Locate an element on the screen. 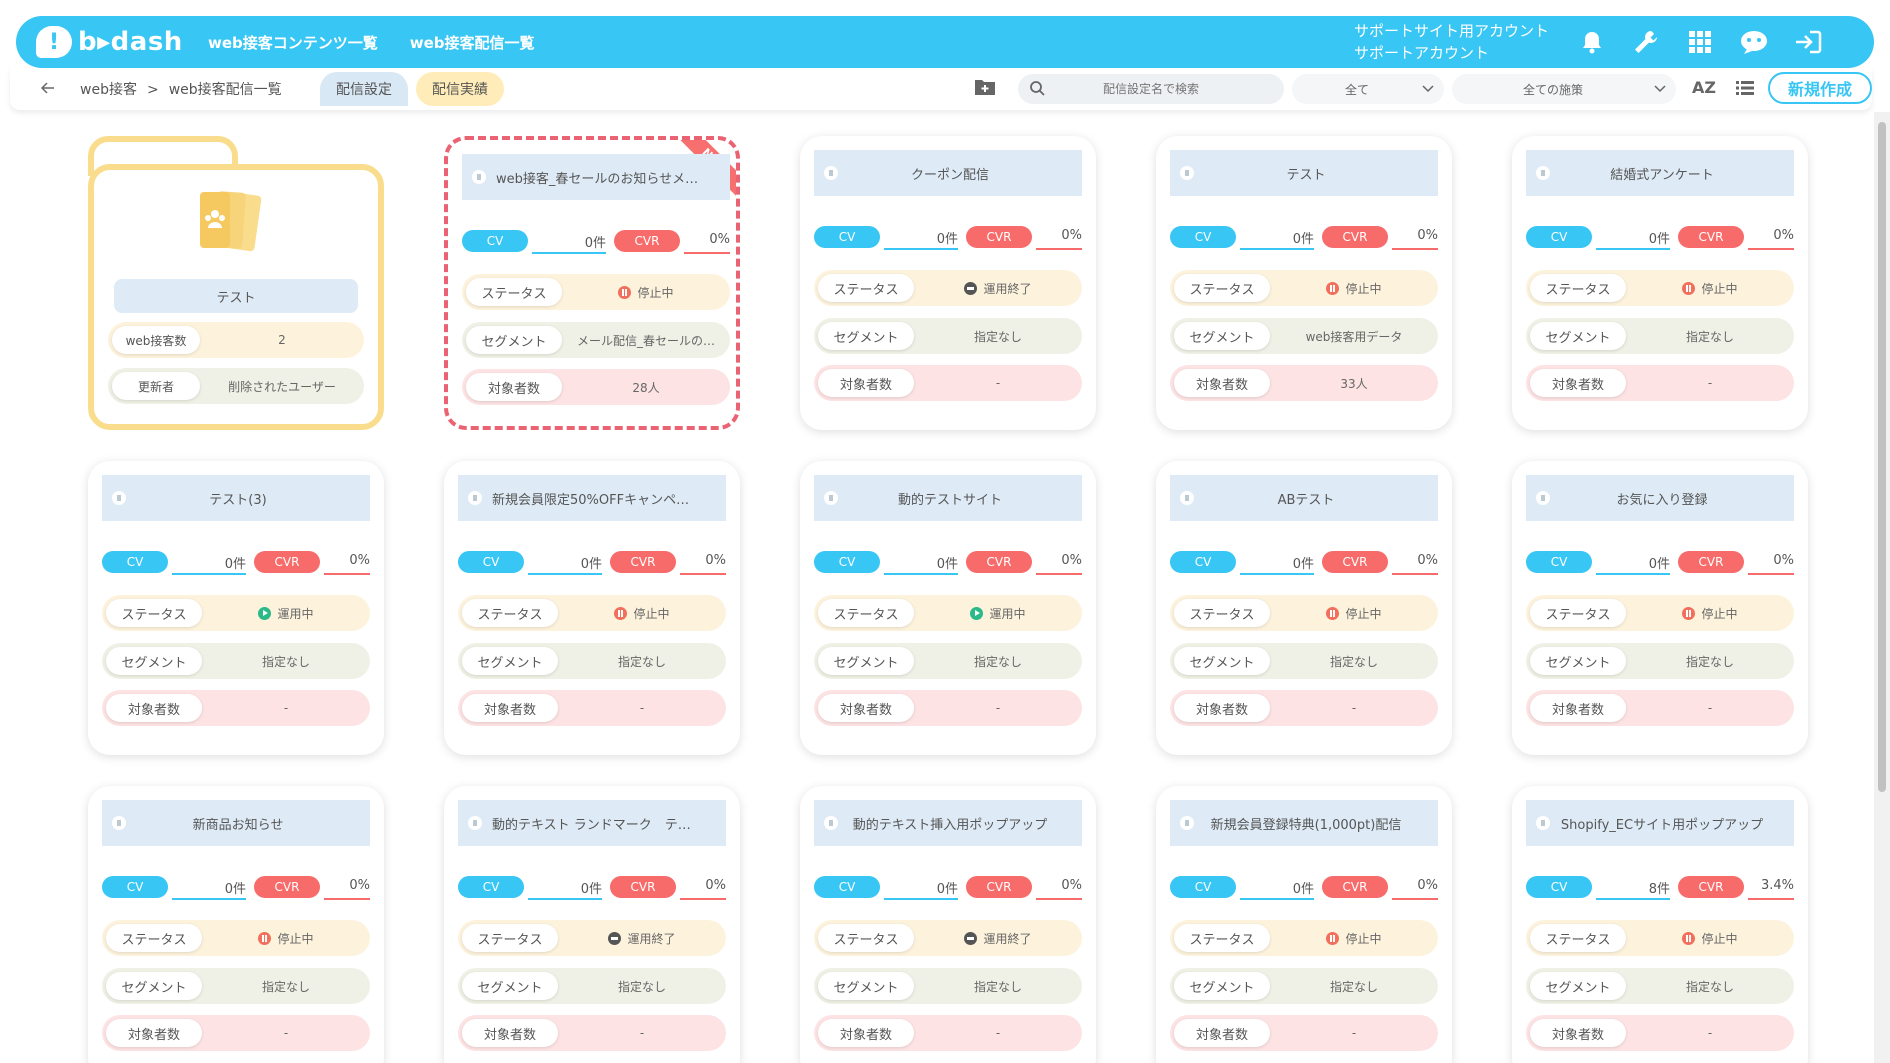 The height and width of the screenshot is (1063, 1890). bell-icon is located at coordinates (1592, 42).